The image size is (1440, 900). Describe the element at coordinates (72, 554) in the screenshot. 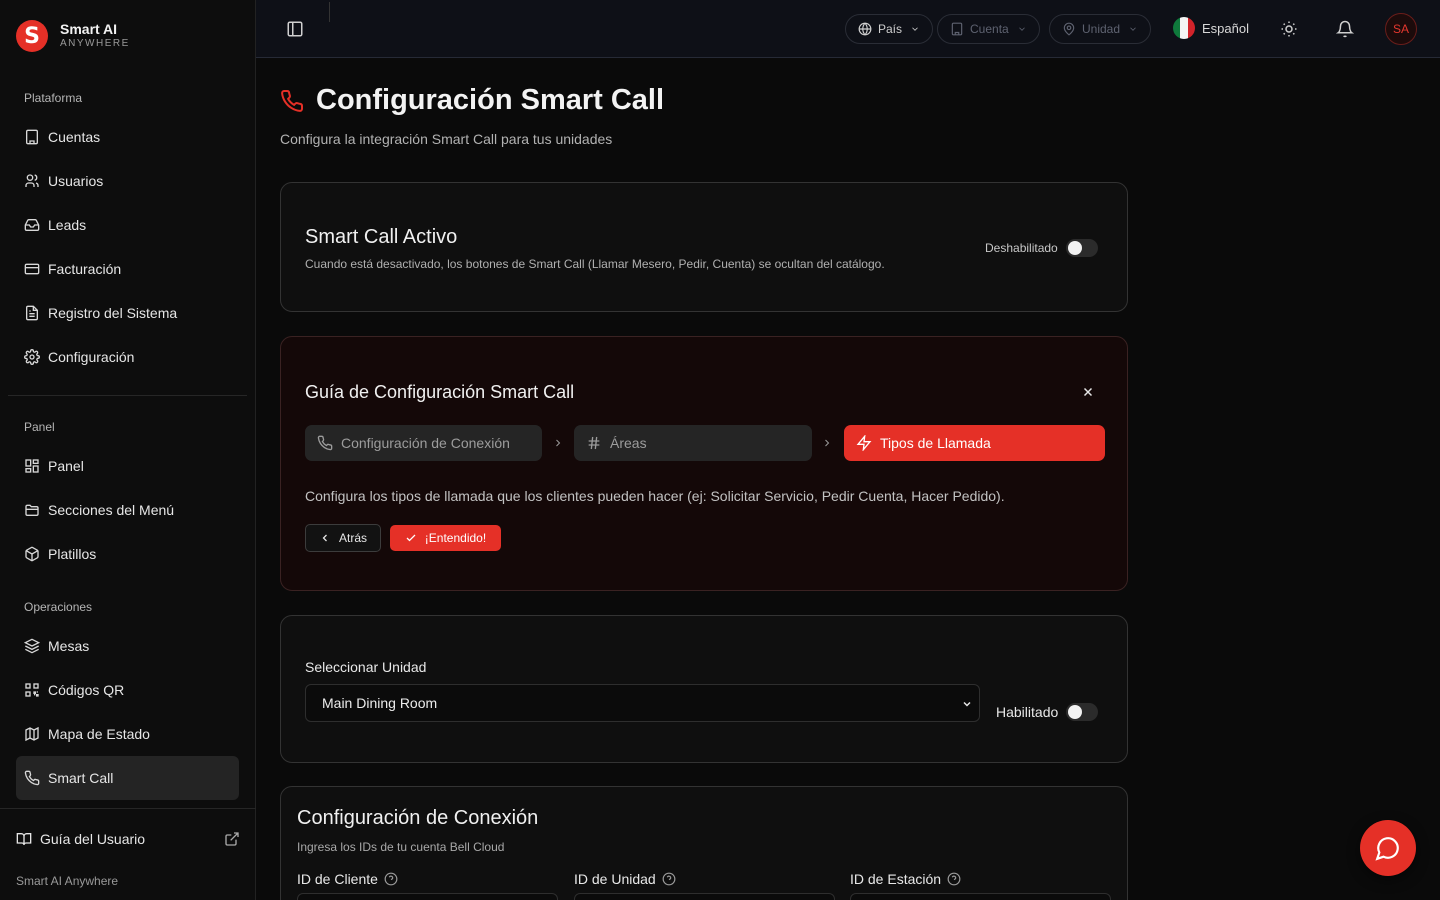

I see `sidebar-item-label: Platillos` at that location.